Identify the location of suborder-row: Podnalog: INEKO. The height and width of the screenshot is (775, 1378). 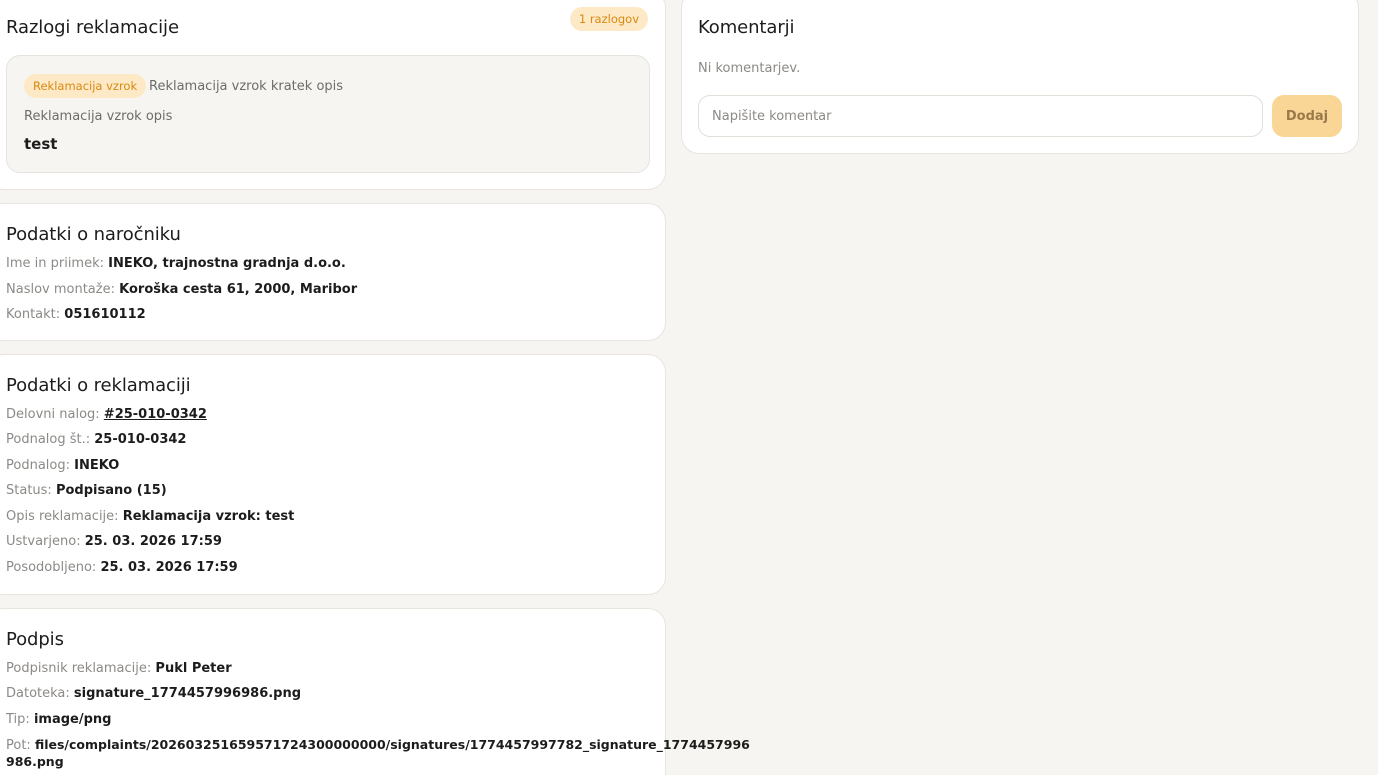
(62, 465).